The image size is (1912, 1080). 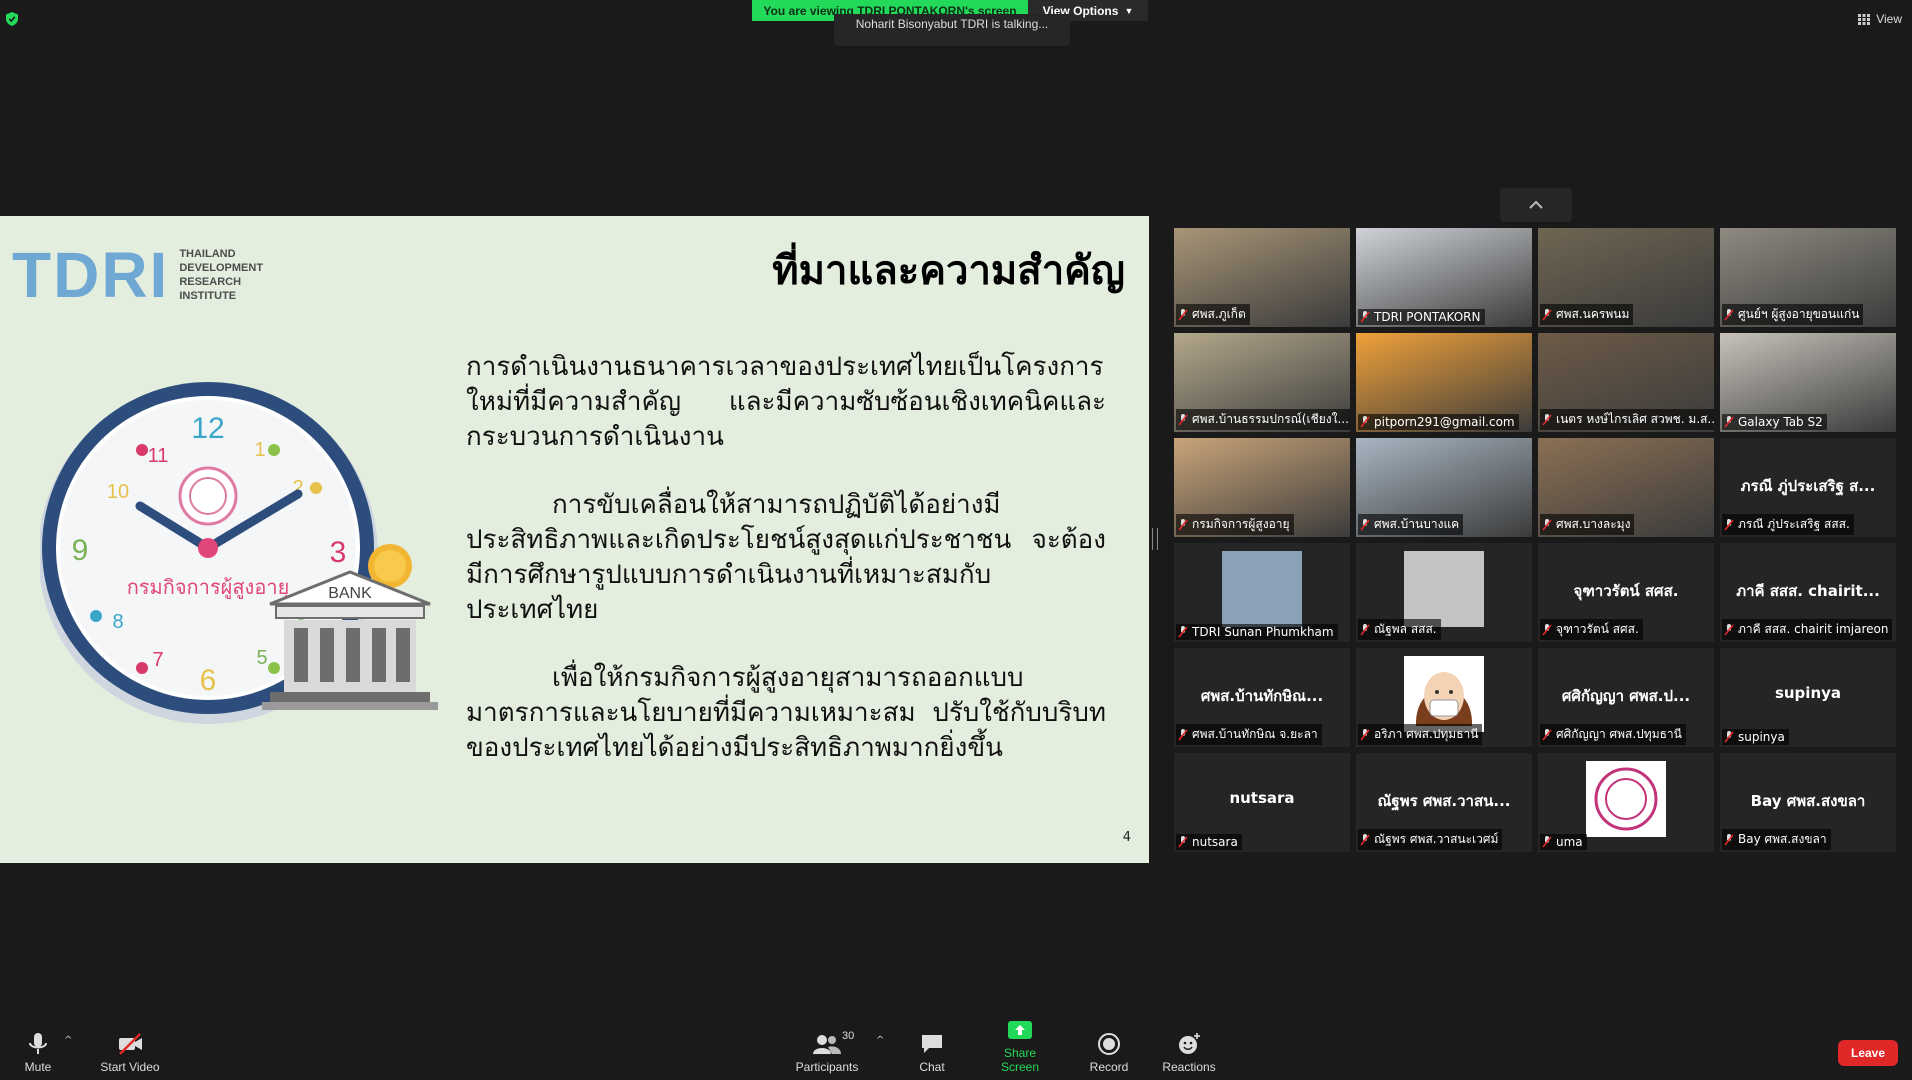 I want to click on participant-name-label: pitporn291@gmail.com, so click(x=1438, y=422).